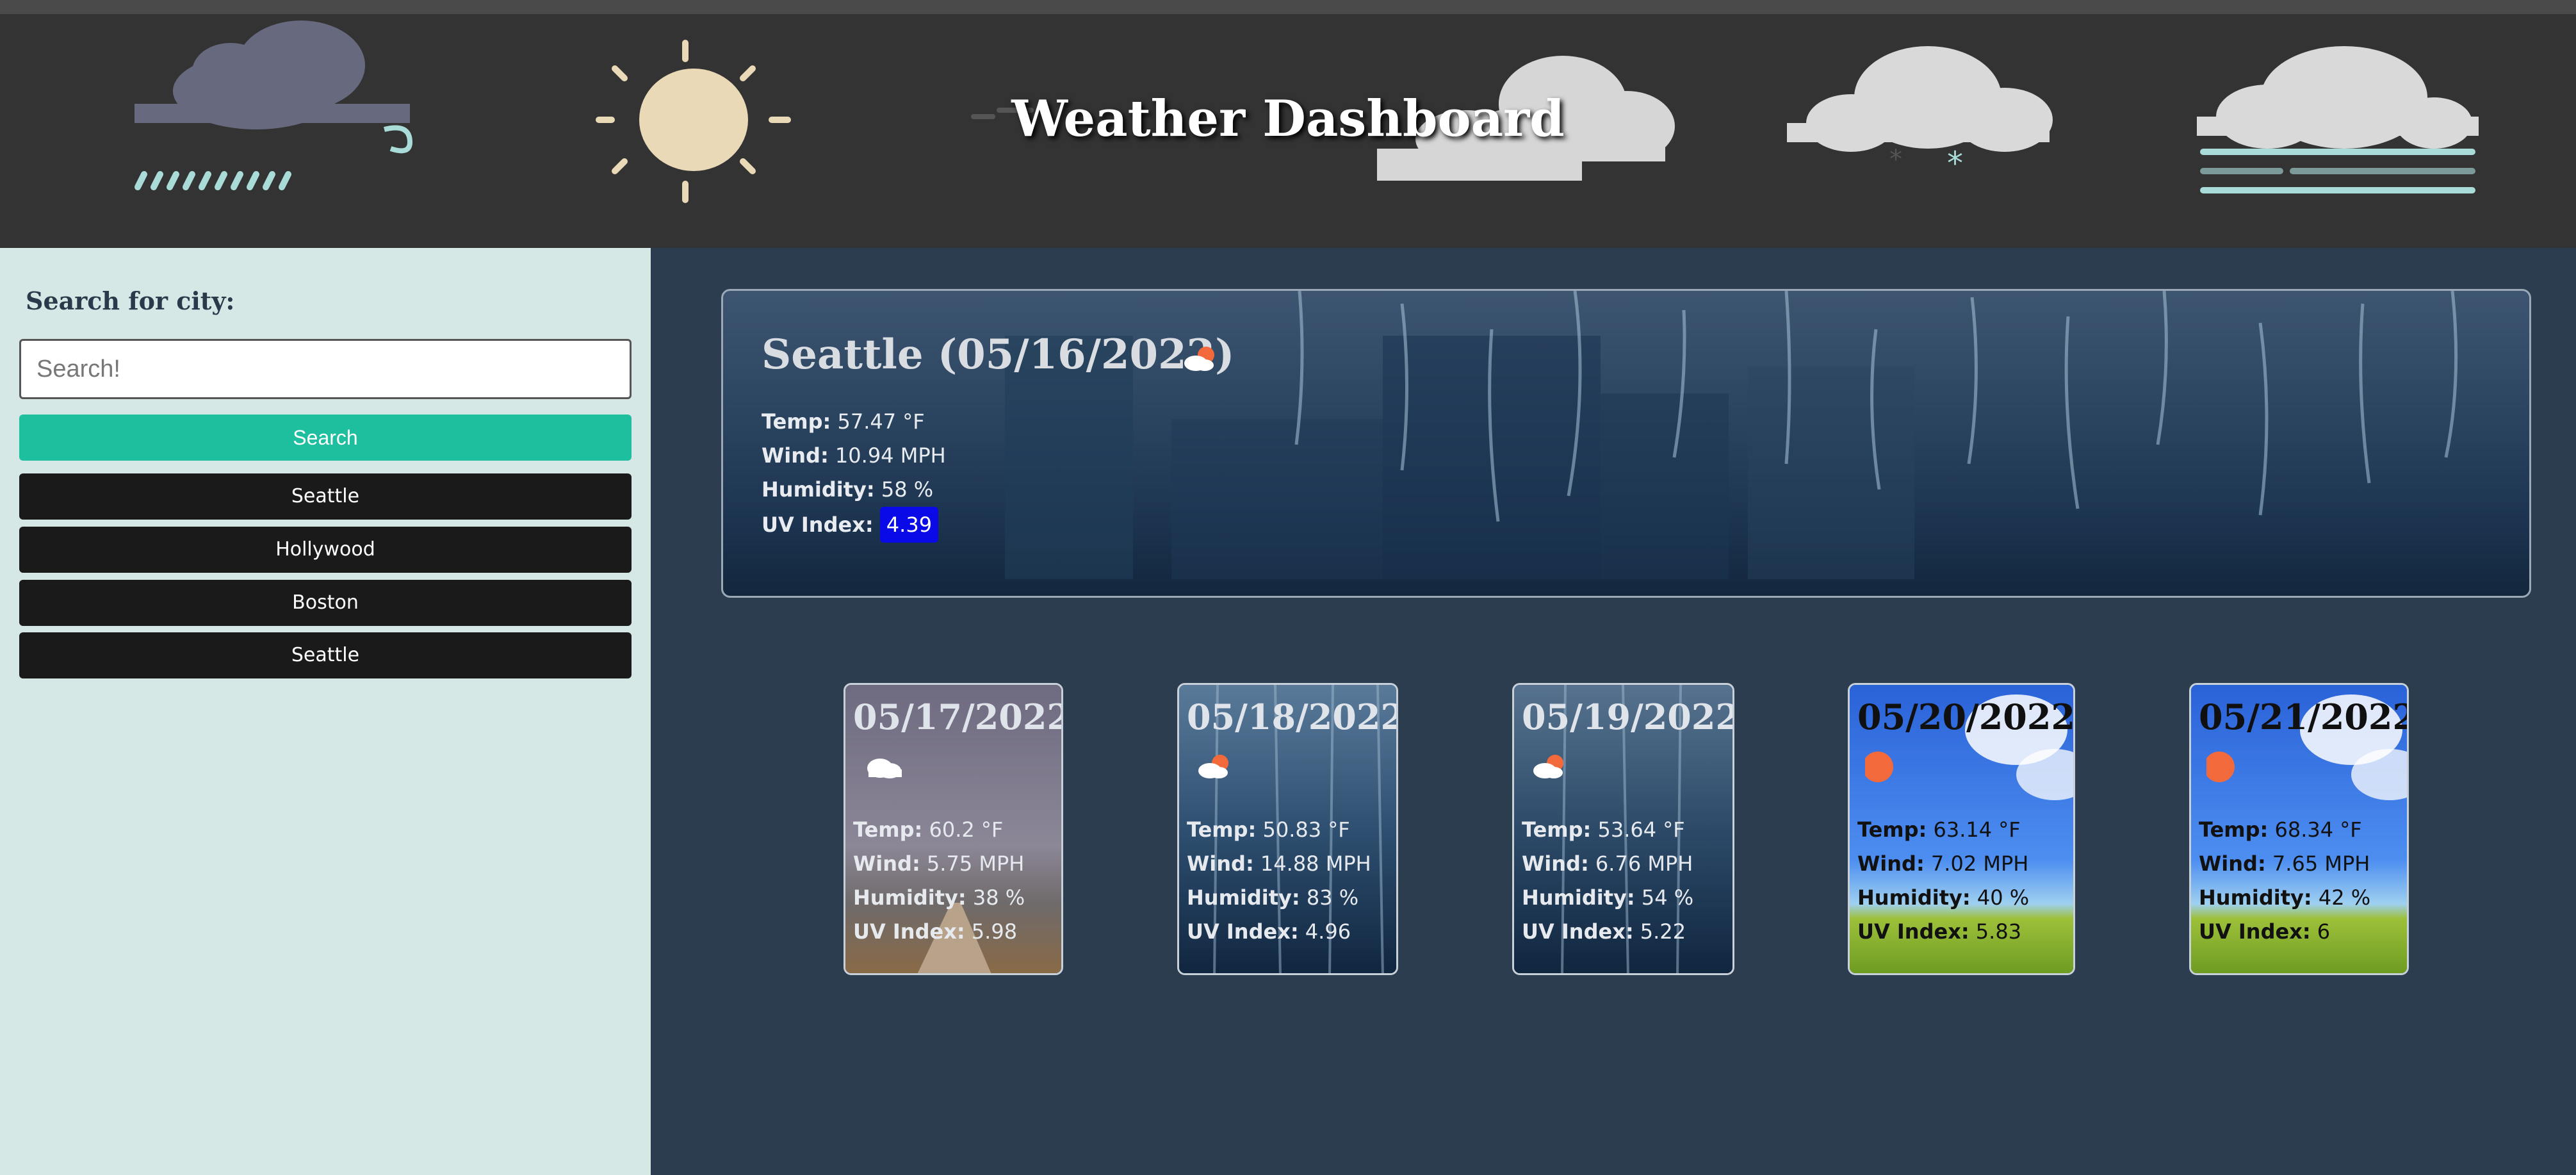 The image size is (2576, 1175). I want to click on forecast-wind: Wind: 5.75 MPH, so click(939, 863).